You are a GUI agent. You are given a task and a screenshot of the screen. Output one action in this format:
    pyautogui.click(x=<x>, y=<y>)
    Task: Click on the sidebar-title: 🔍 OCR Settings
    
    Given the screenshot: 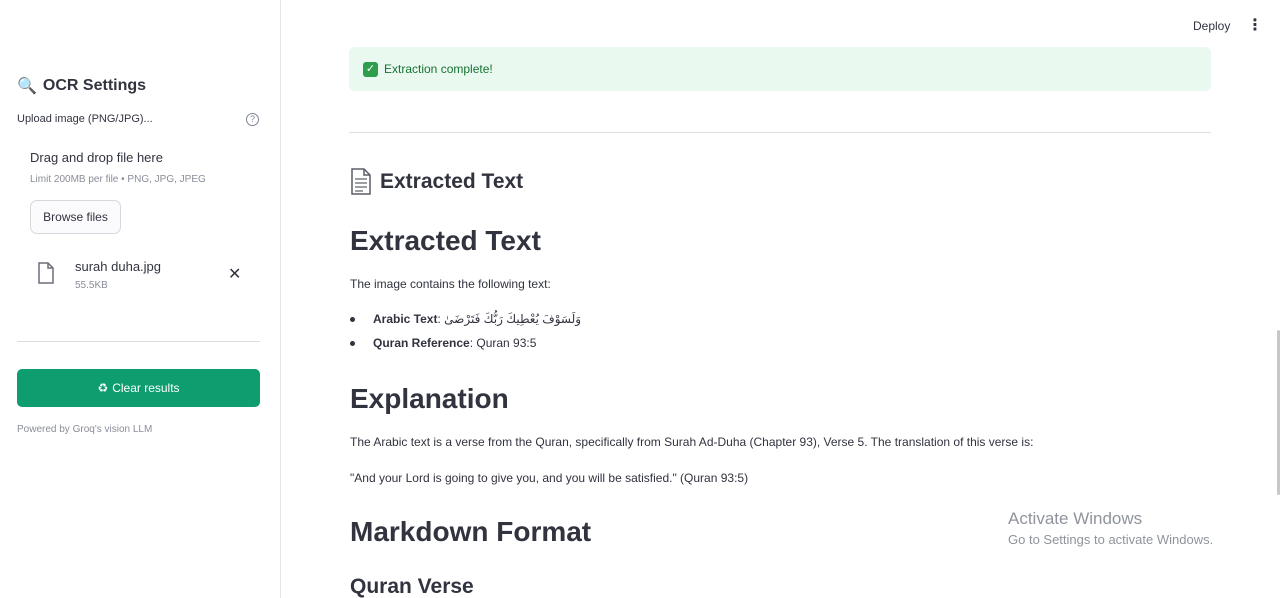 What is the action you would take?
    pyautogui.click(x=81, y=86)
    